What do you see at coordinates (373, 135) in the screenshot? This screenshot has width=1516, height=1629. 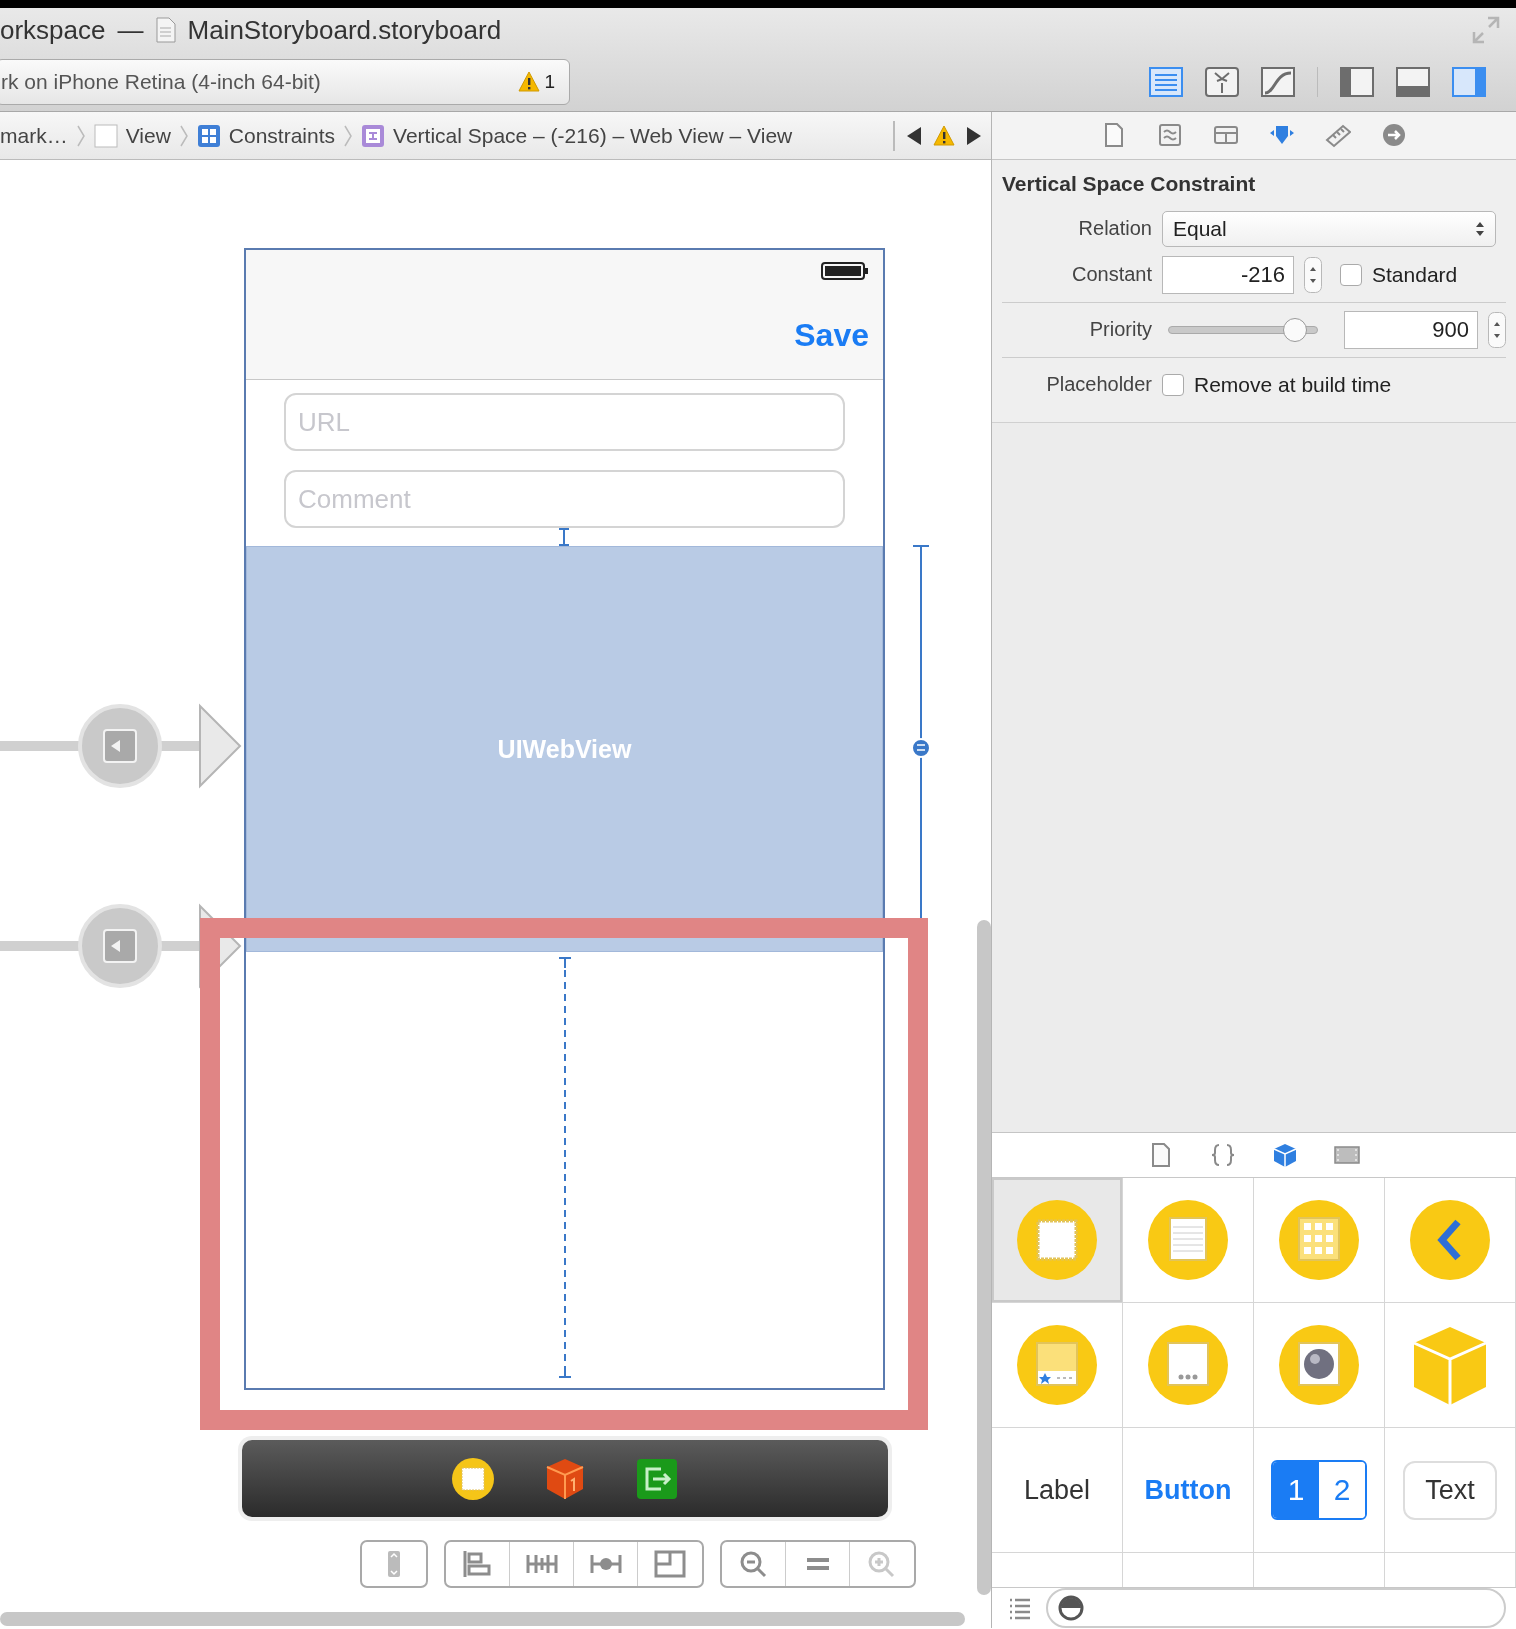 I see `constraint-icon` at bounding box center [373, 135].